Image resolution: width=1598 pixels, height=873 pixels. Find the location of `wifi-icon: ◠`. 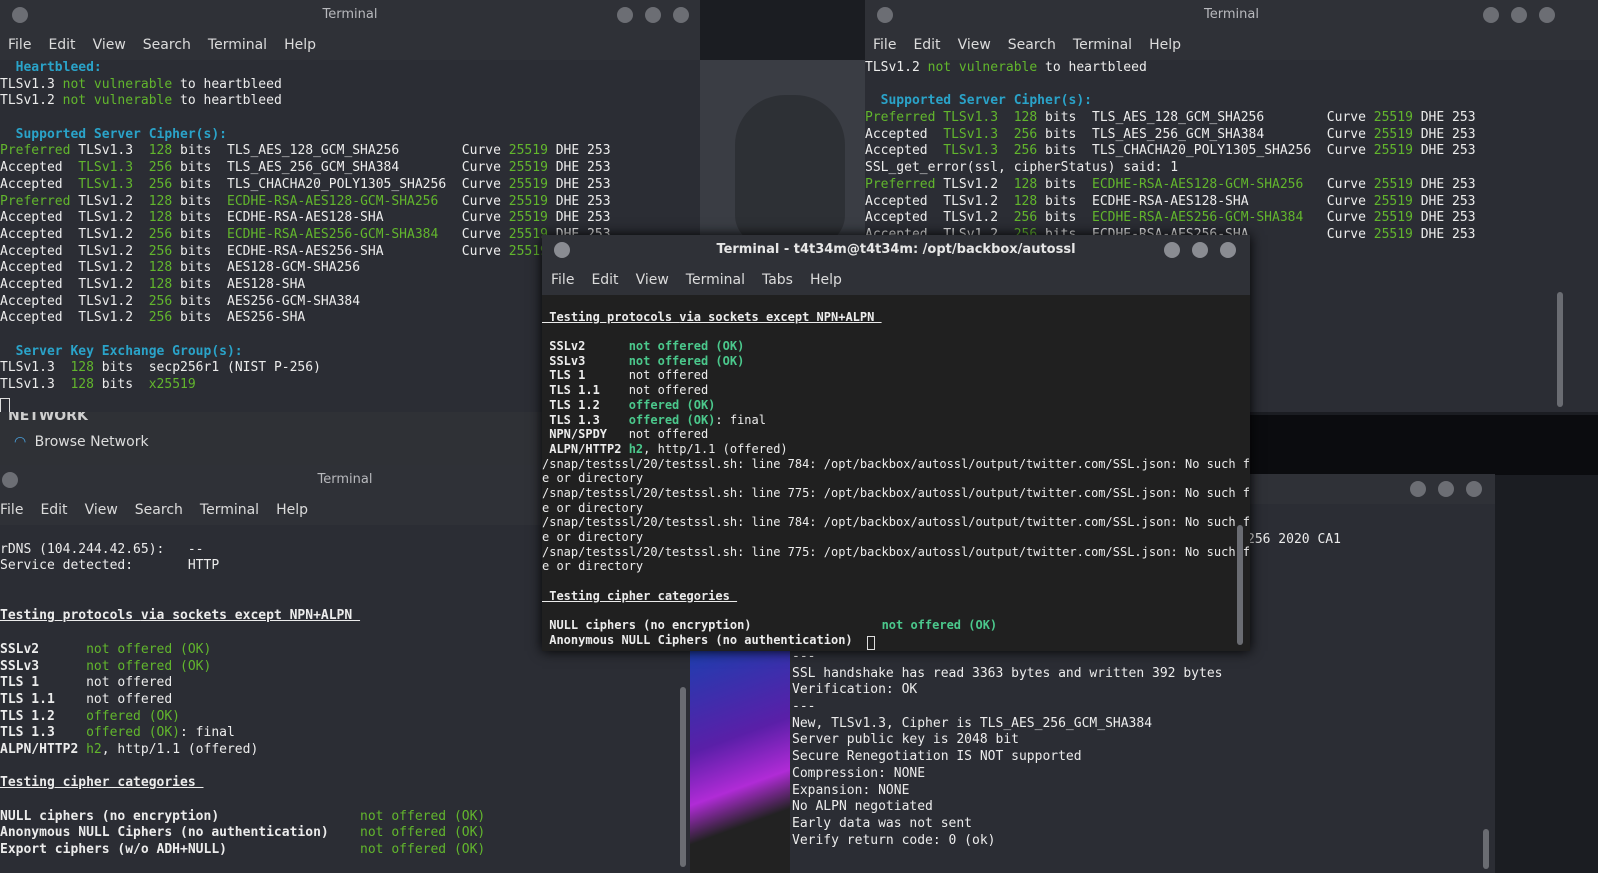

wifi-icon: ◠ is located at coordinates (20, 442).